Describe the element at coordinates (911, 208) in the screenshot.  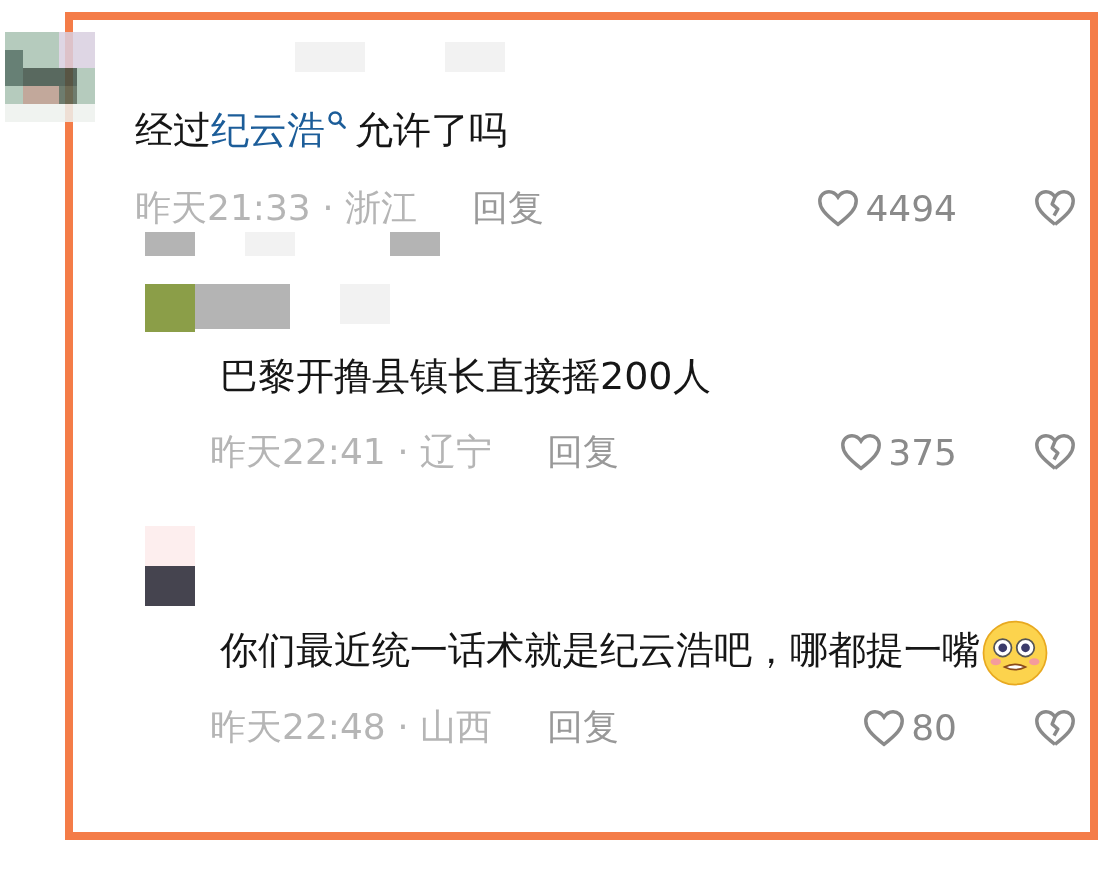
I see `like-count: 4494` at that location.